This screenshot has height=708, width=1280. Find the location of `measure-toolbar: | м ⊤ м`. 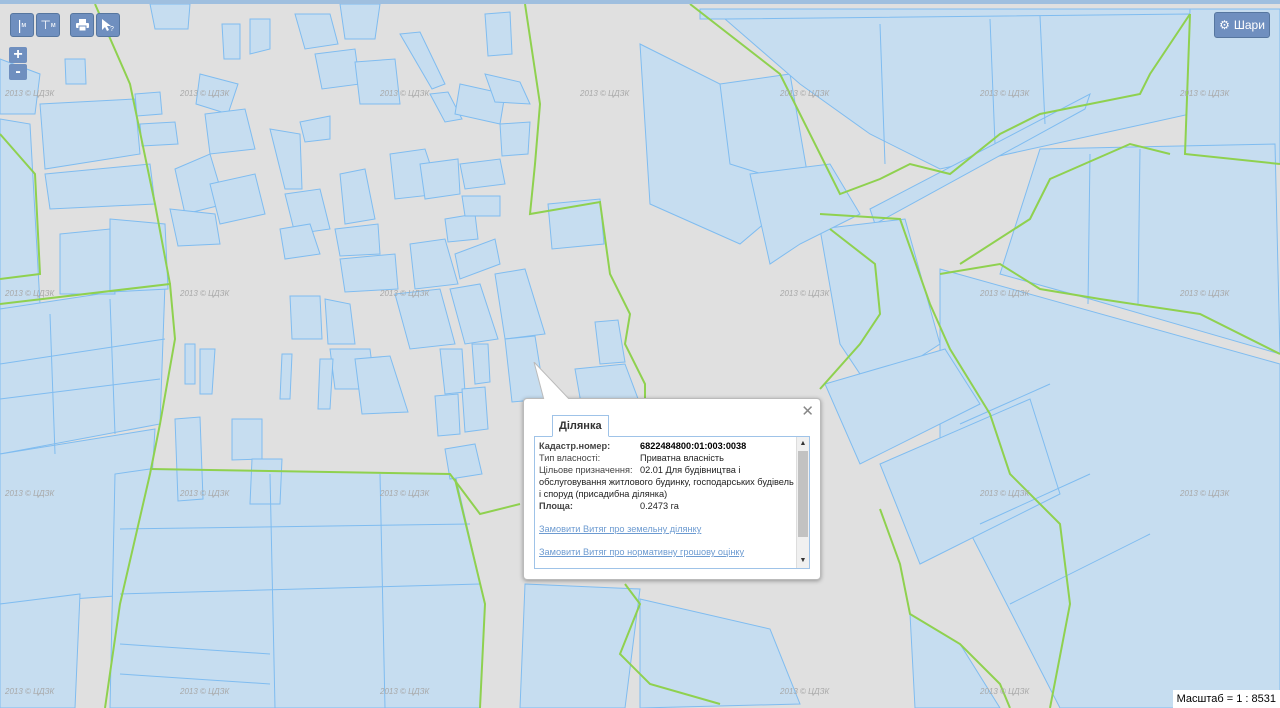

measure-toolbar: | м ⊤ м is located at coordinates (35, 25).